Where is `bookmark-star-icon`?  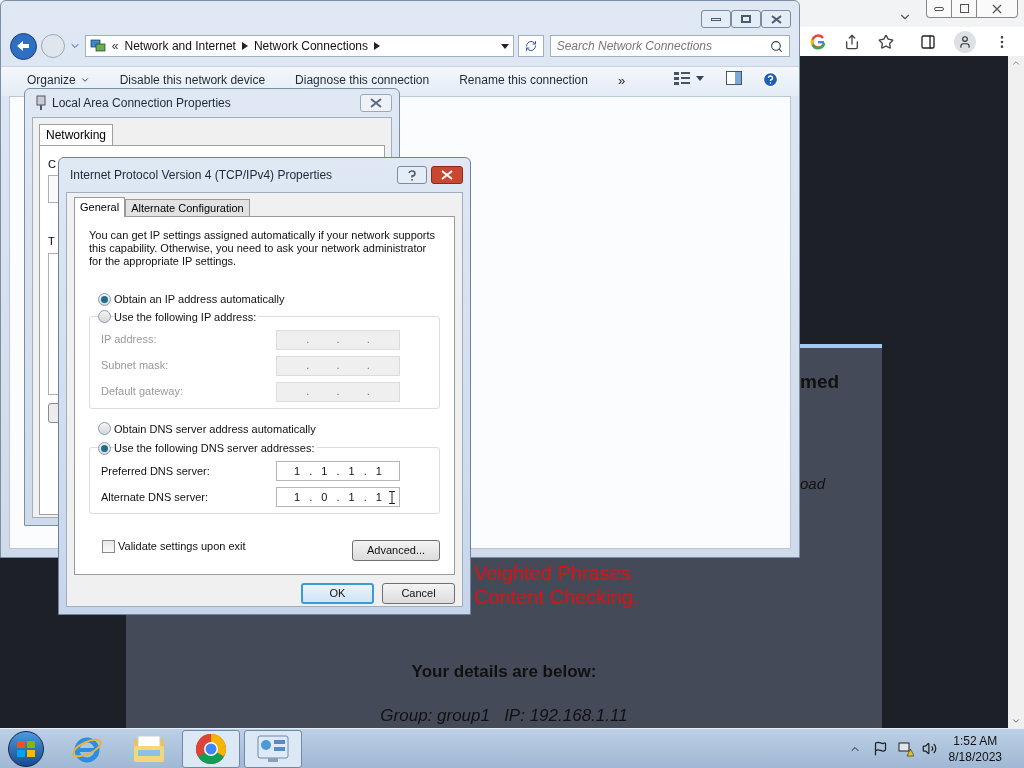 bookmark-star-icon is located at coordinates (886, 41).